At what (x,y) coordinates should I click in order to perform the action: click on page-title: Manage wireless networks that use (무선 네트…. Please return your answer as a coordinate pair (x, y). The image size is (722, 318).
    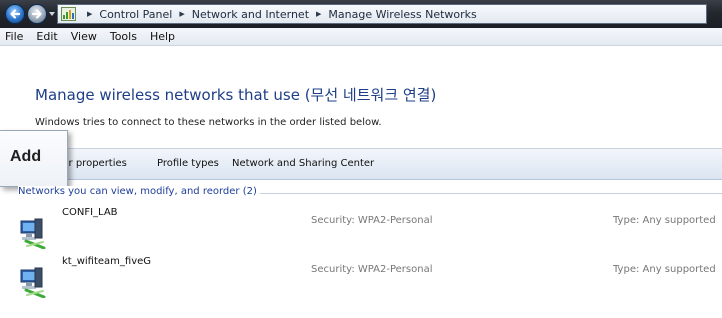
    Looking at the image, I should click on (236, 95).